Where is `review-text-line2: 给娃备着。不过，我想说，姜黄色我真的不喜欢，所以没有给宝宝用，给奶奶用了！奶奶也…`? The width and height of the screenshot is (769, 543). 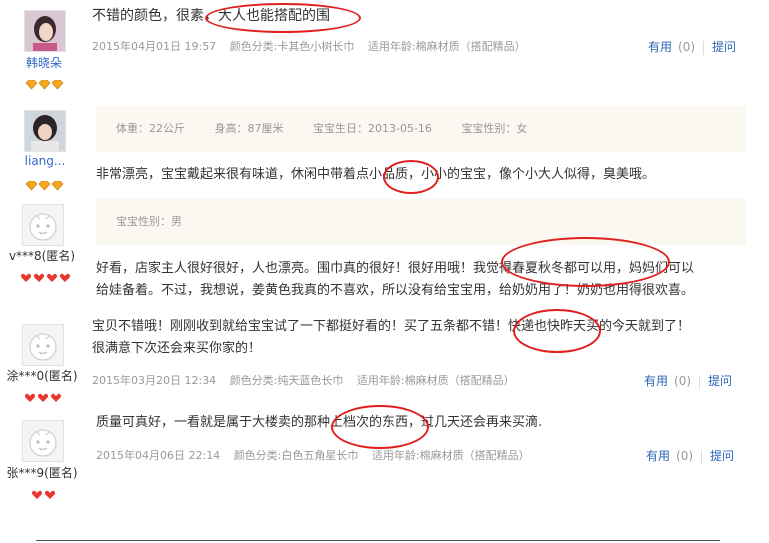 review-text-line2: 给娃备着。不过，我想说，姜黄色我真的不喜欢，所以没有给宝宝用，给奶奶用了！奶奶也… is located at coordinates (395, 290).